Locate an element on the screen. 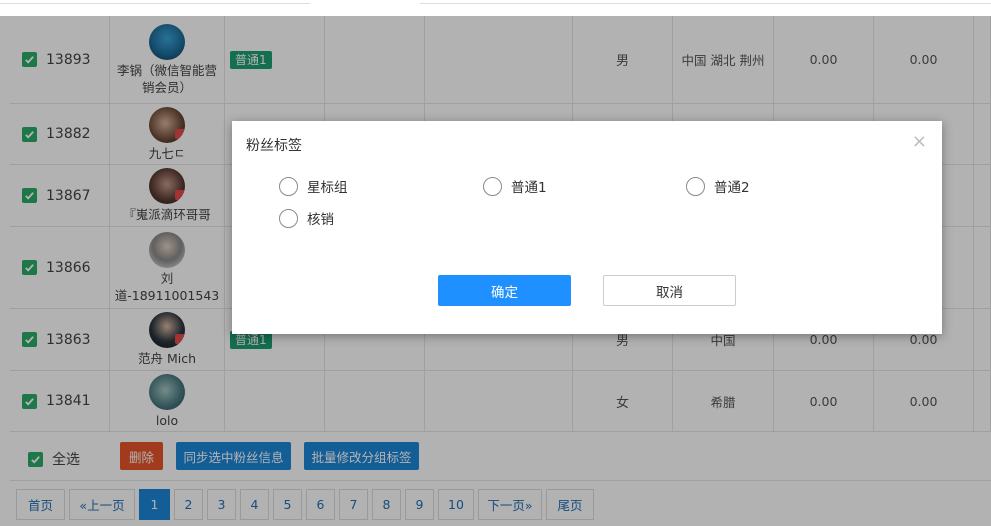 Image resolution: width=991 pixels, height=526 pixels. option-label: 普通1 is located at coordinates (529, 188).